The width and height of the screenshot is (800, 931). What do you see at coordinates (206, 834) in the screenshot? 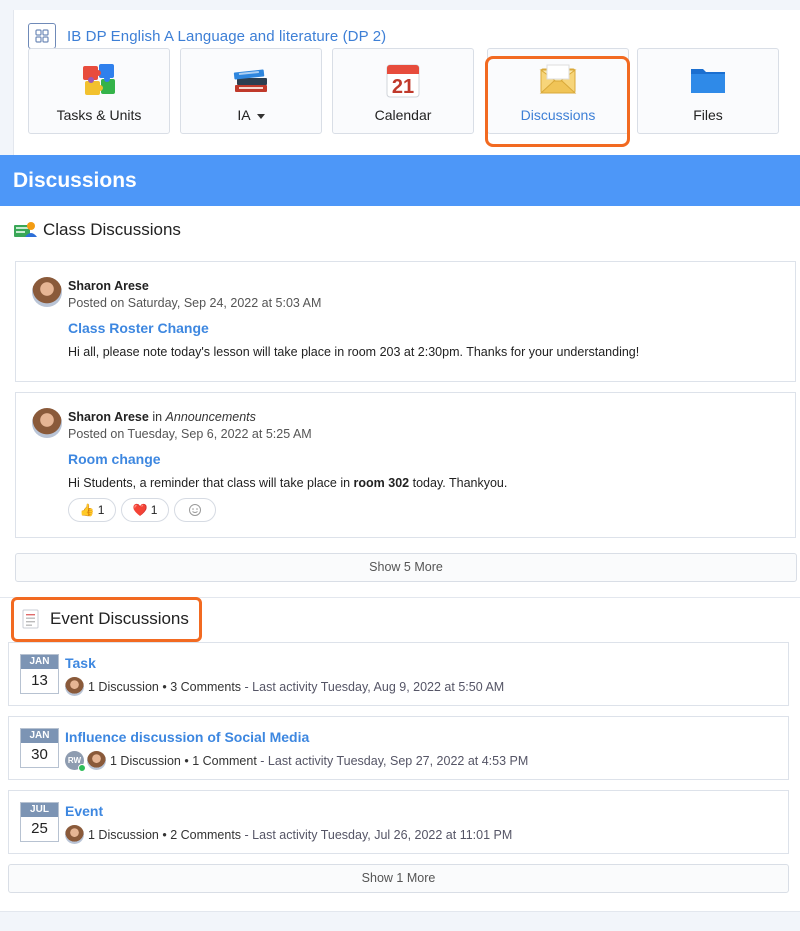
I see `event-comment-count: 2 Comments` at bounding box center [206, 834].